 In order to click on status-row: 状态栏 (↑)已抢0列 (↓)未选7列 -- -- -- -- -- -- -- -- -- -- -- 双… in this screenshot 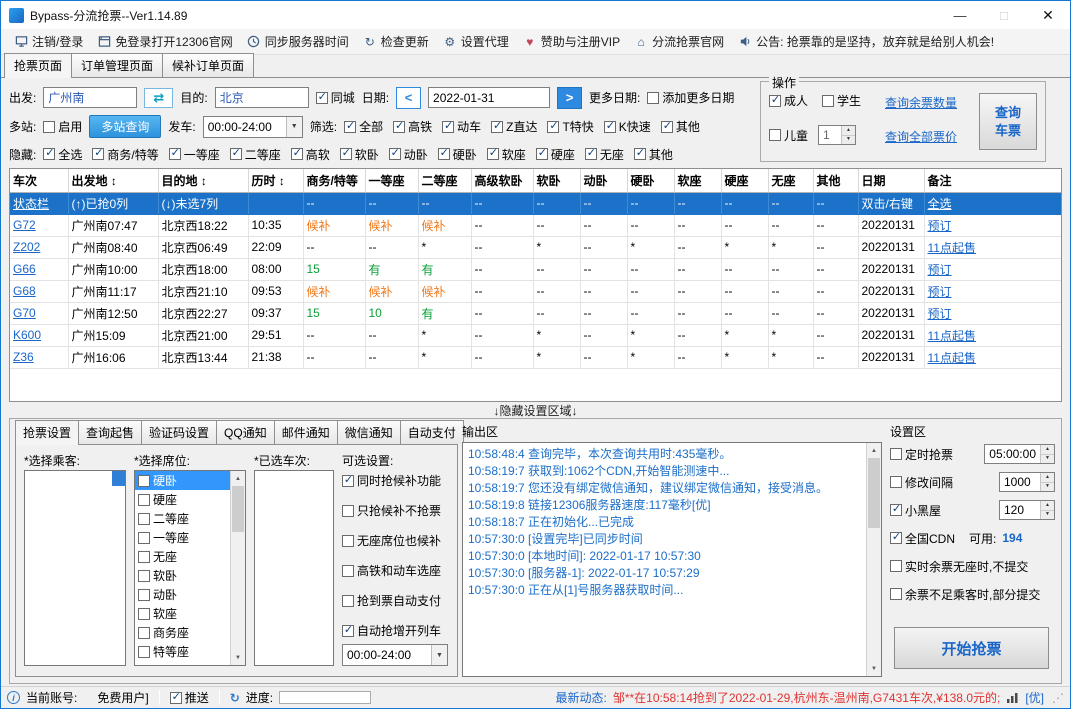, I will do `click(535, 203)`.